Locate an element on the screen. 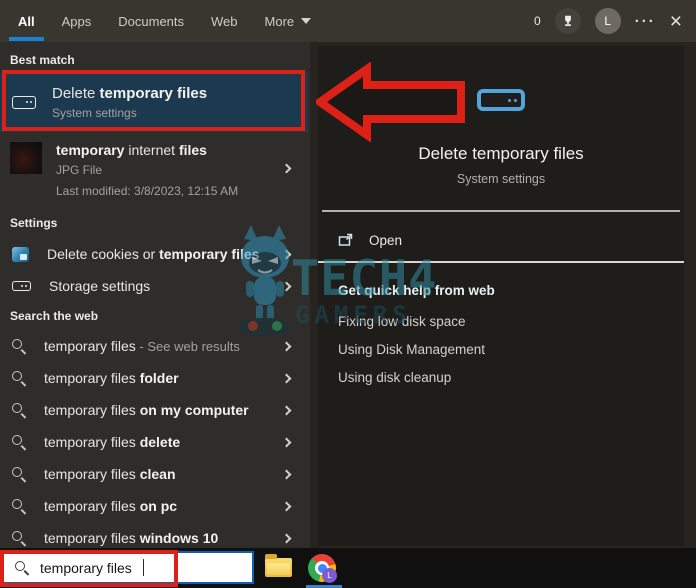 This screenshot has height=588, width=696. best-match-subtitle: System settings is located at coordinates (94, 112).